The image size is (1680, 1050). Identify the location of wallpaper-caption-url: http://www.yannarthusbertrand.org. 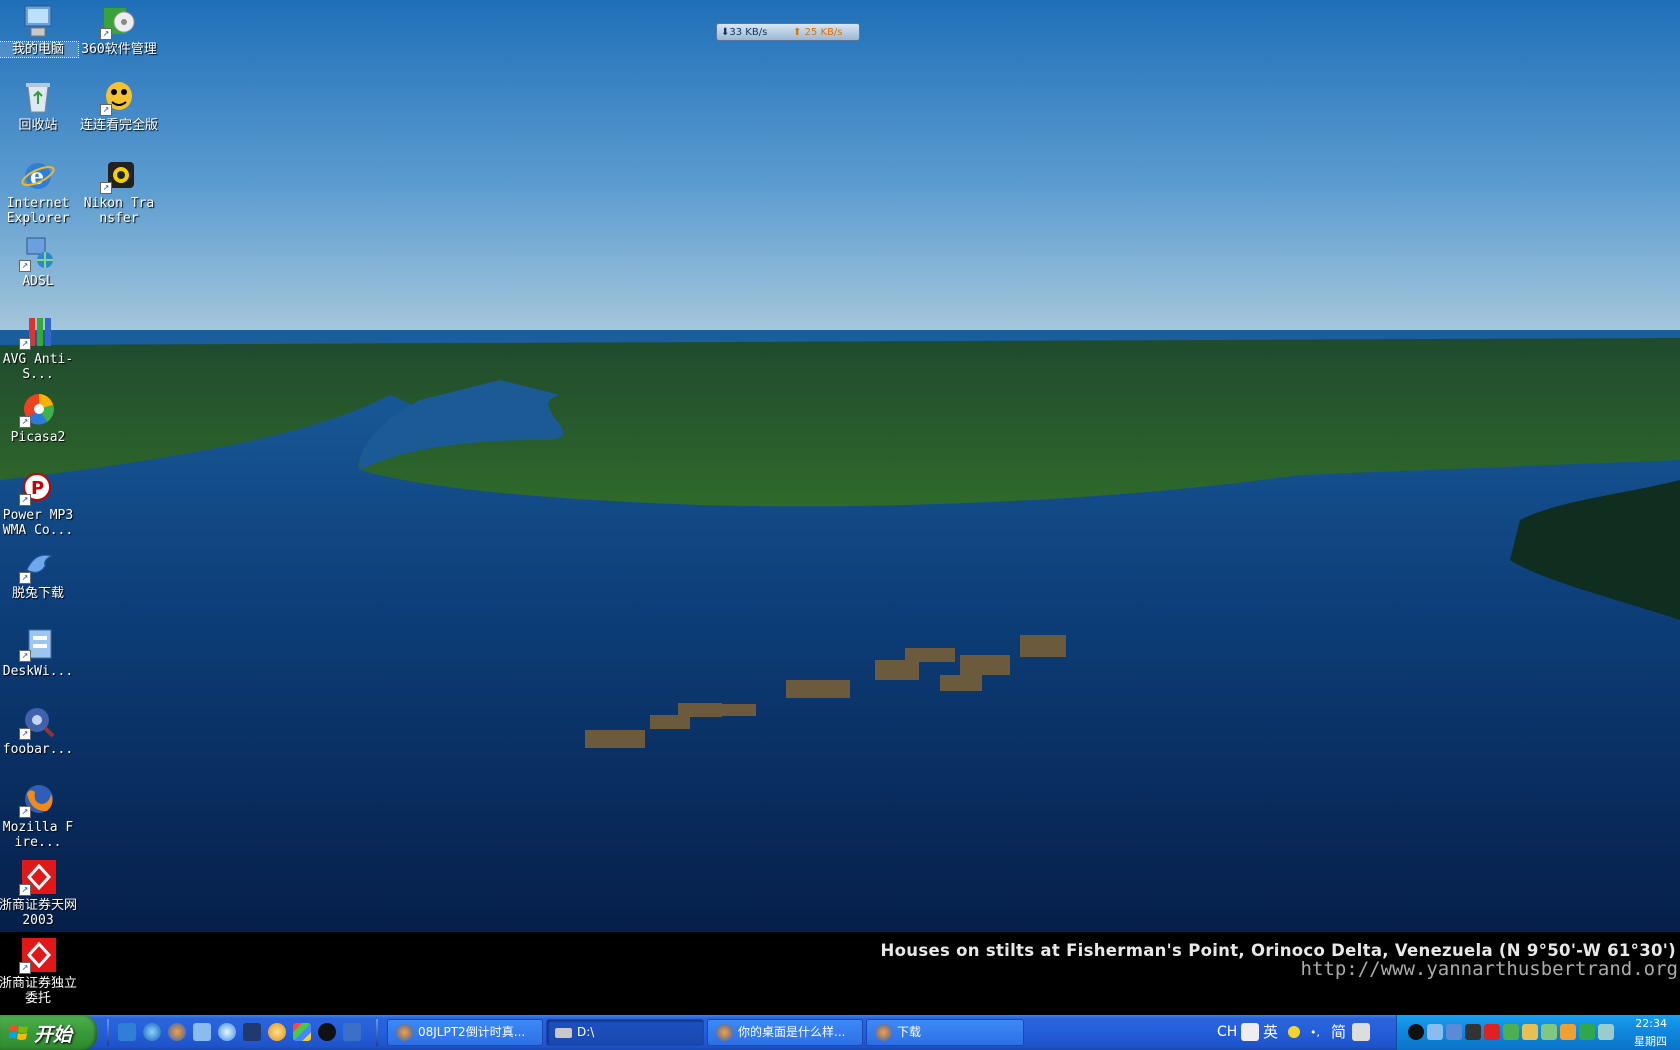
(1489, 969).